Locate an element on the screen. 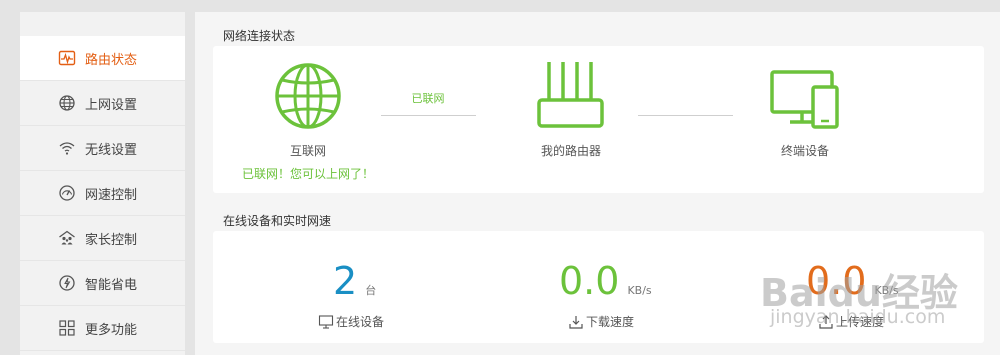 This screenshot has height=355, width=1000. sidebar-item-internet-settings: 上网设置 is located at coordinates (102, 103).